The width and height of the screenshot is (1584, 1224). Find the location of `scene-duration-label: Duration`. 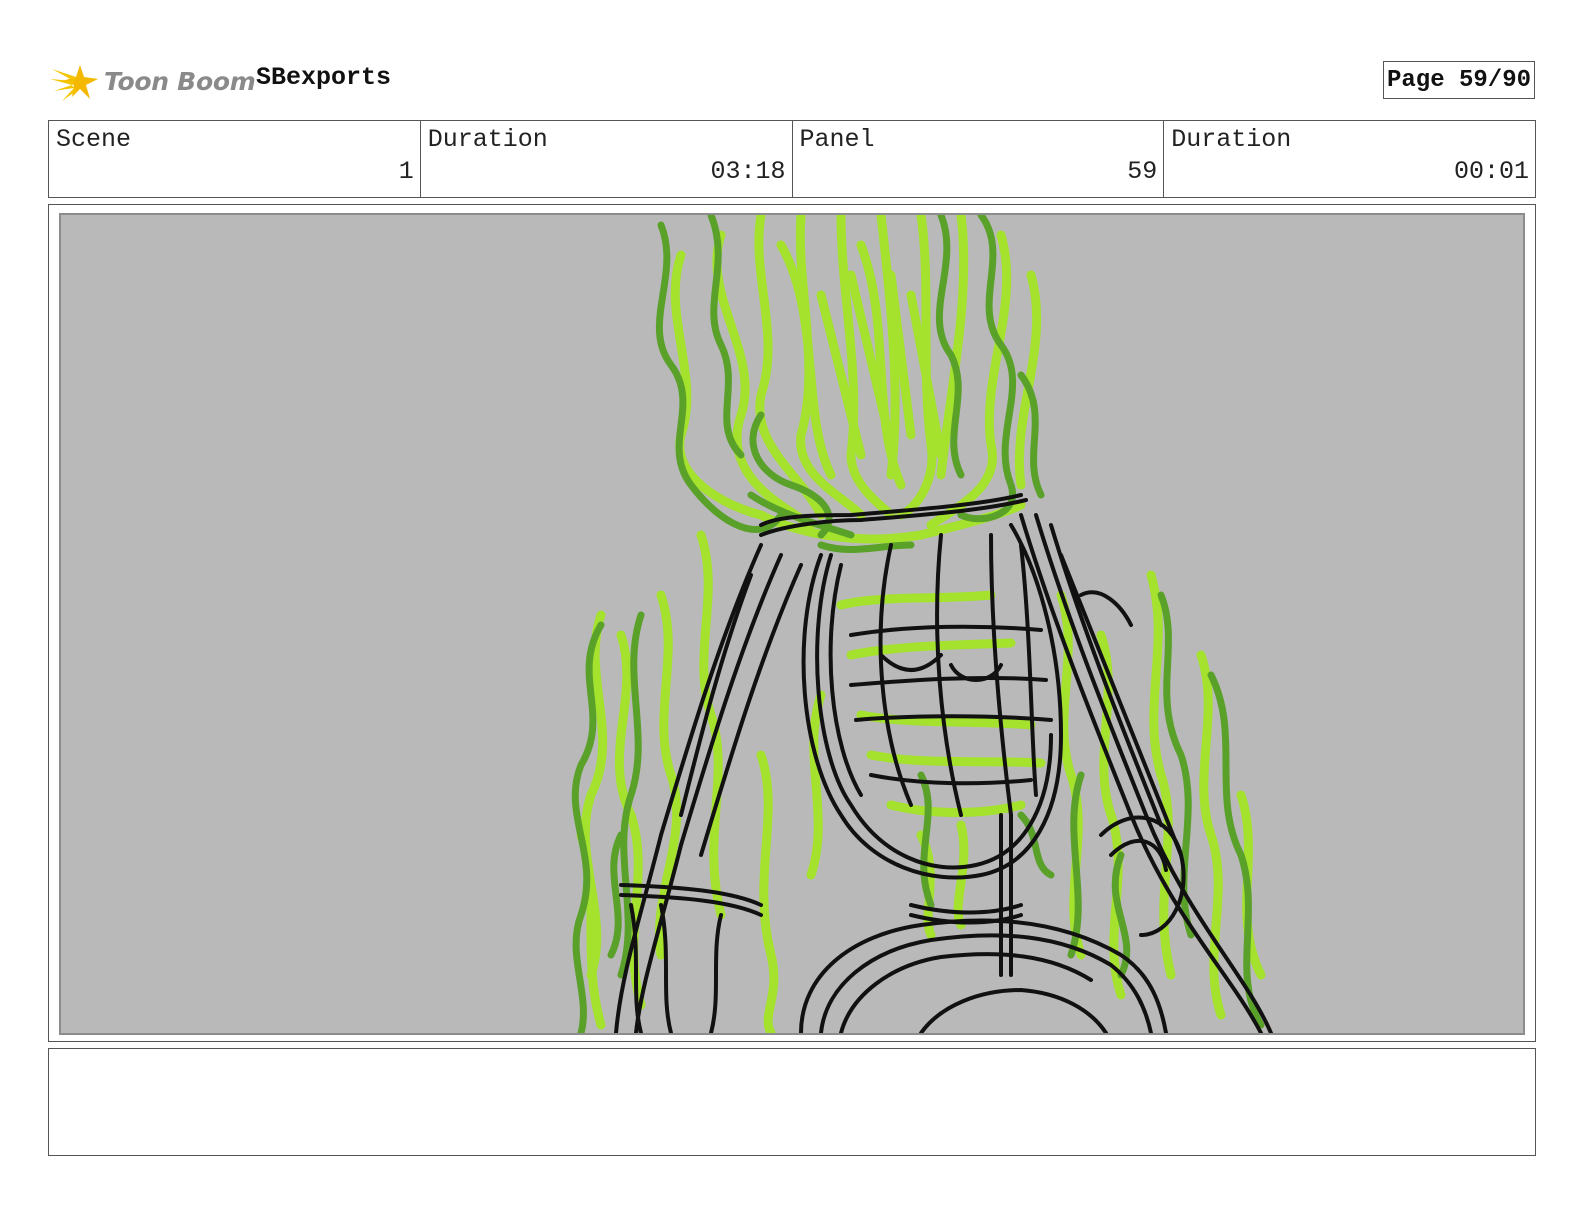

scene-duration-label: Duration is located at coordinates (487, 139).